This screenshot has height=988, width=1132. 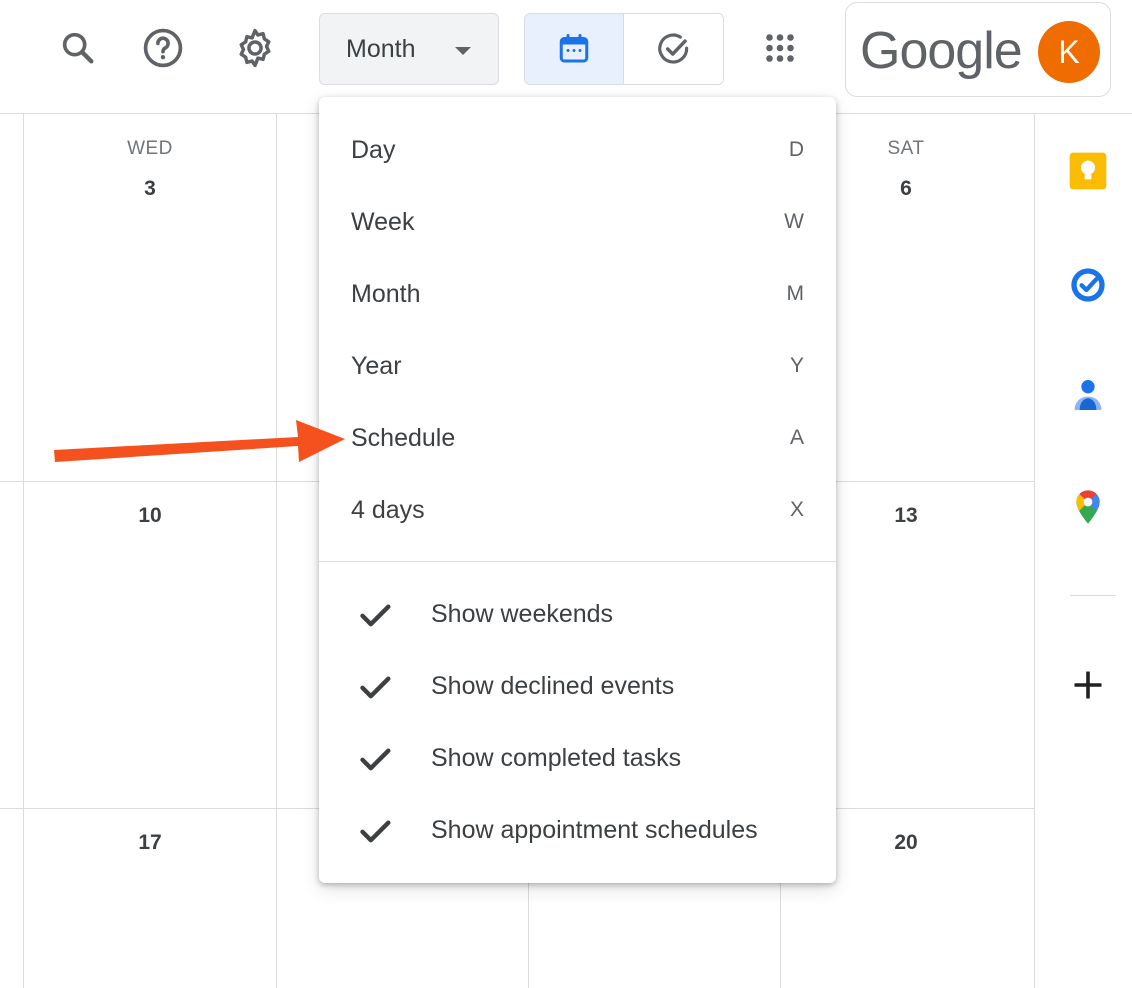 I want to click on menu-item-shortcut: A, so click(x=796, y=437).